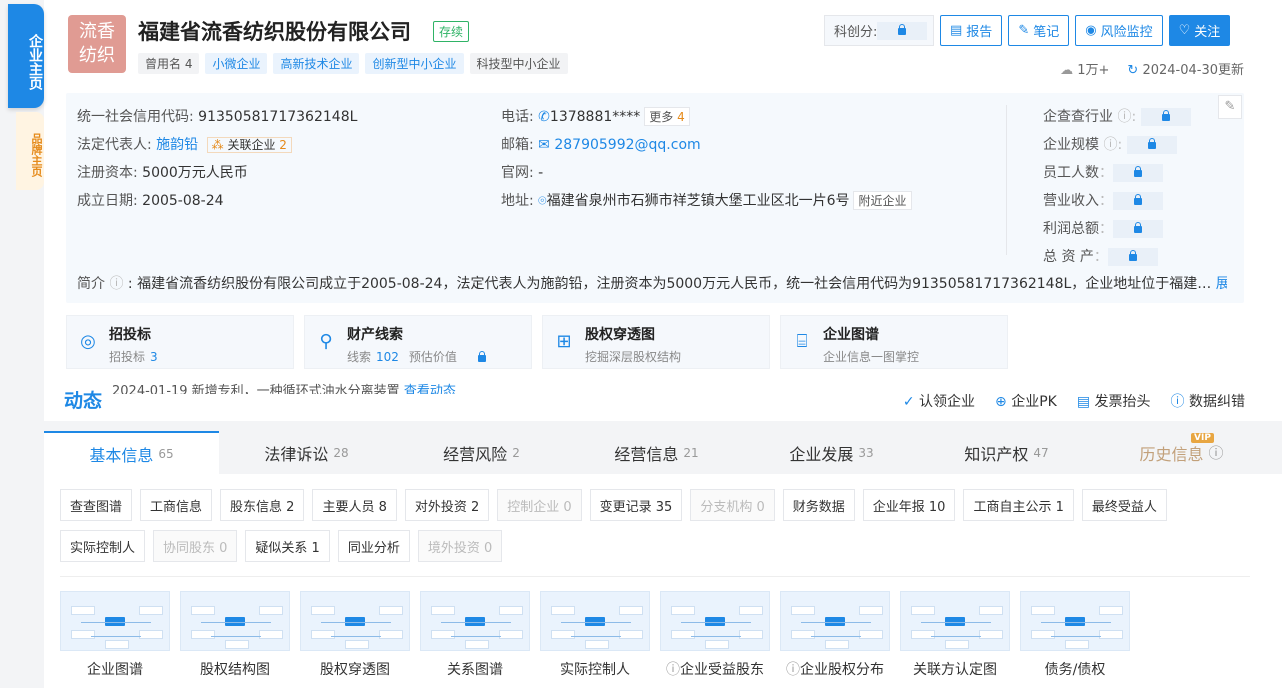 The height and width of the screenshot is (688, 1282). I want to click on graph-item: 关系图谱, so click(475, 635).